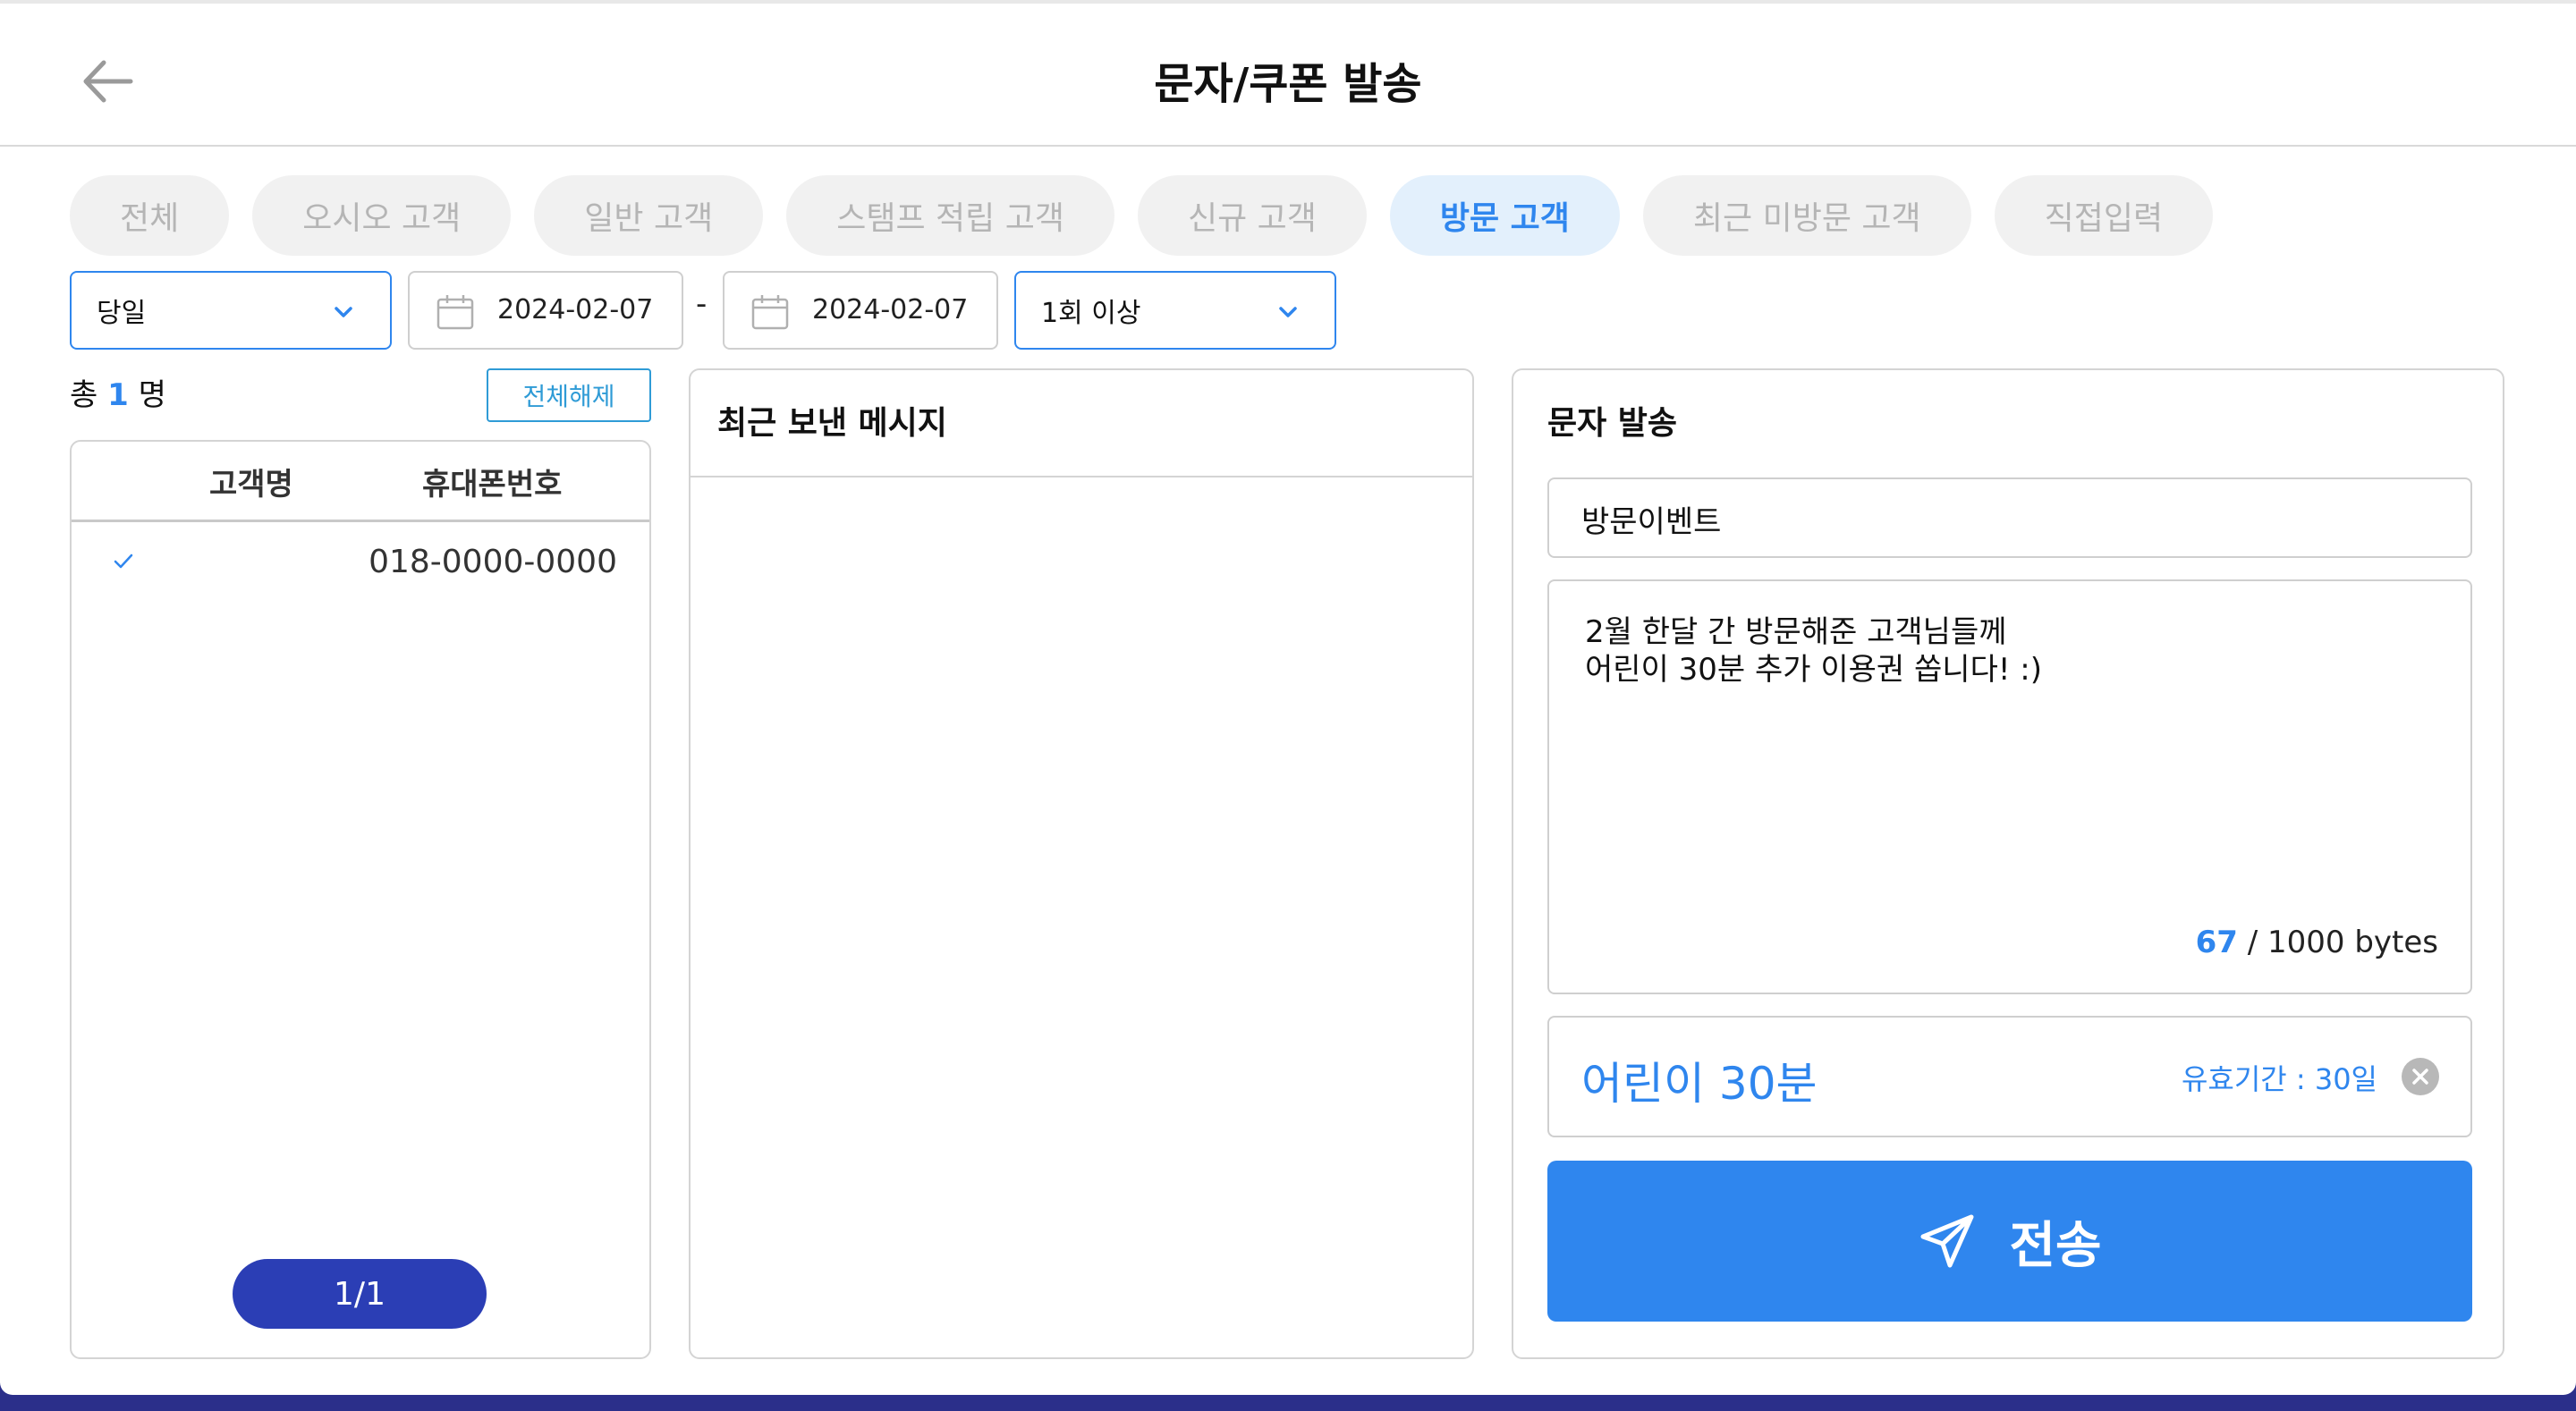 The width and height of the screenshot is (2576, 1411). What do you see at coordinates (2009, 1076) in the screenshot?
I see `attached-coupon: 어린이 30분 유효기간 : 30일` at bounding box center [2009, 1076].